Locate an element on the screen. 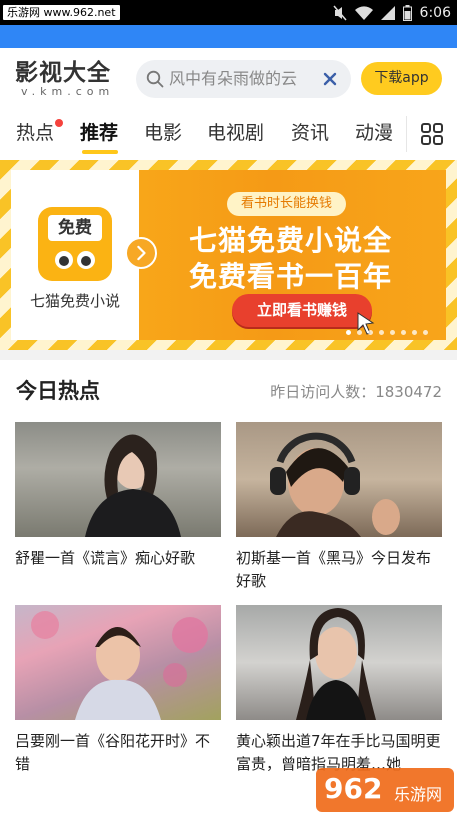 This screenshot has height=814, width=457. search-input: 风中有朵雨做的云 is located at coordinates (243, 79).